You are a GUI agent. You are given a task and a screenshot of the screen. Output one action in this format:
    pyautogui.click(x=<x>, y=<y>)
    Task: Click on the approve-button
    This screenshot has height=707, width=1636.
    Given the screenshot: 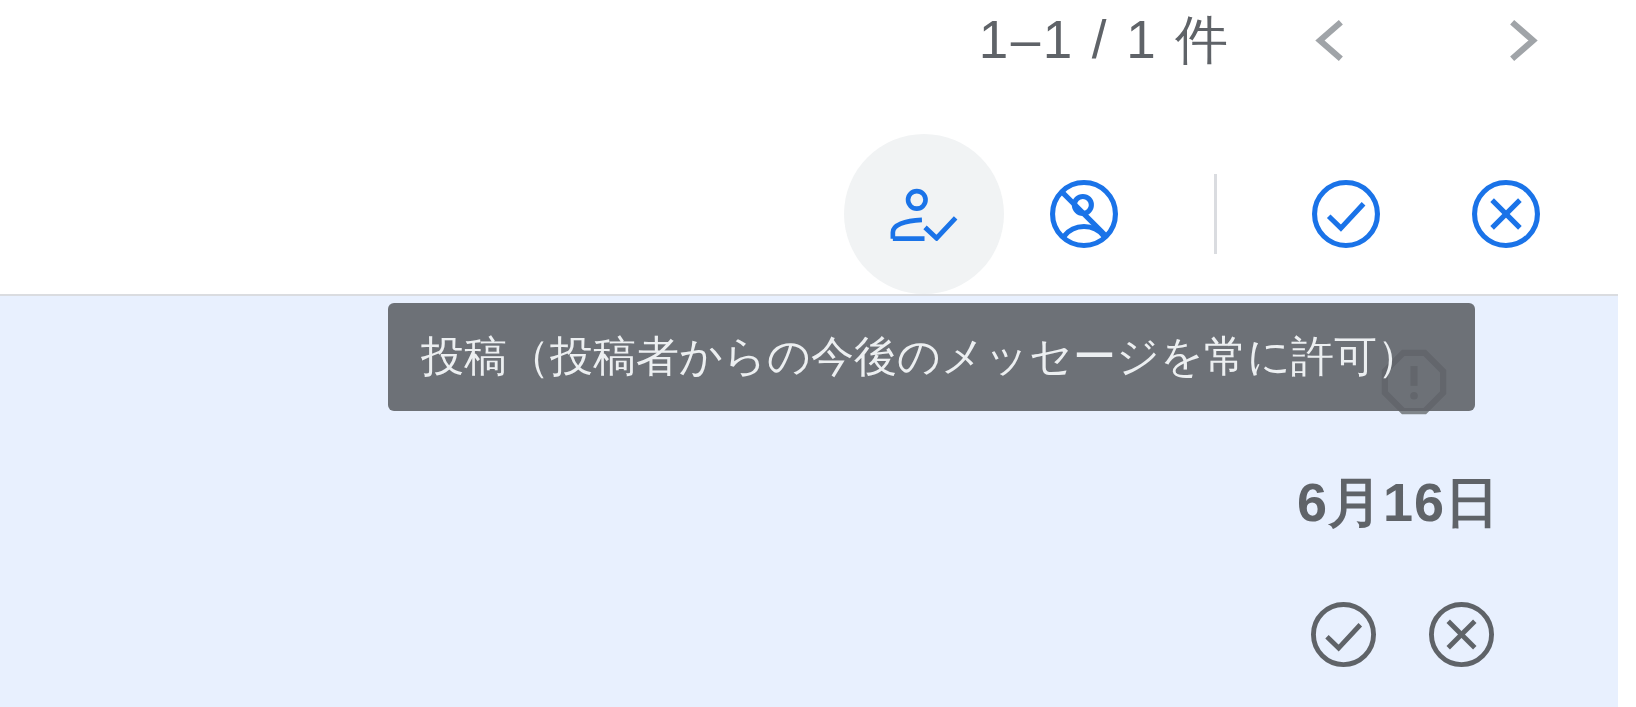 What is the action you would take?
    pyautogui.click(x=1343, y=634)
    